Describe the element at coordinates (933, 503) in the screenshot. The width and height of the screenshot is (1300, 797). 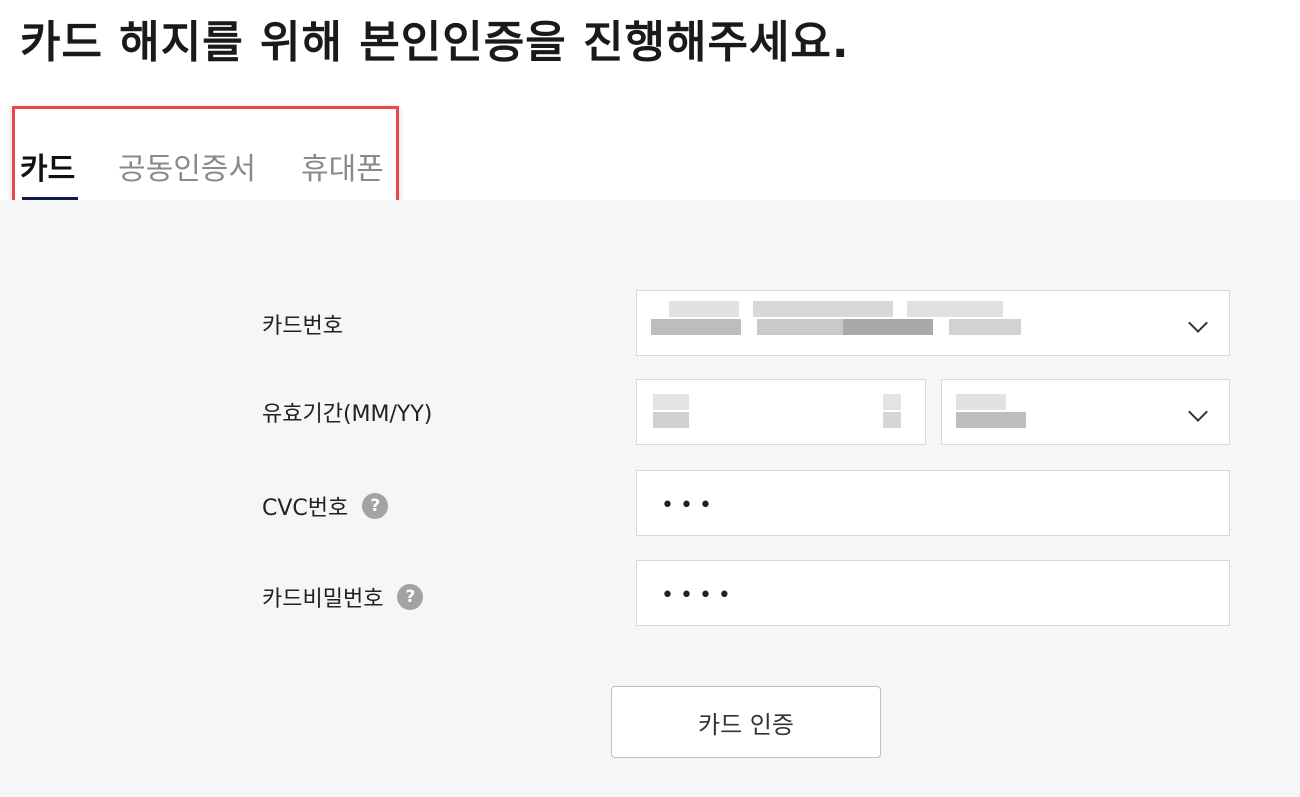
I see `cvc-input: •••` at that location.